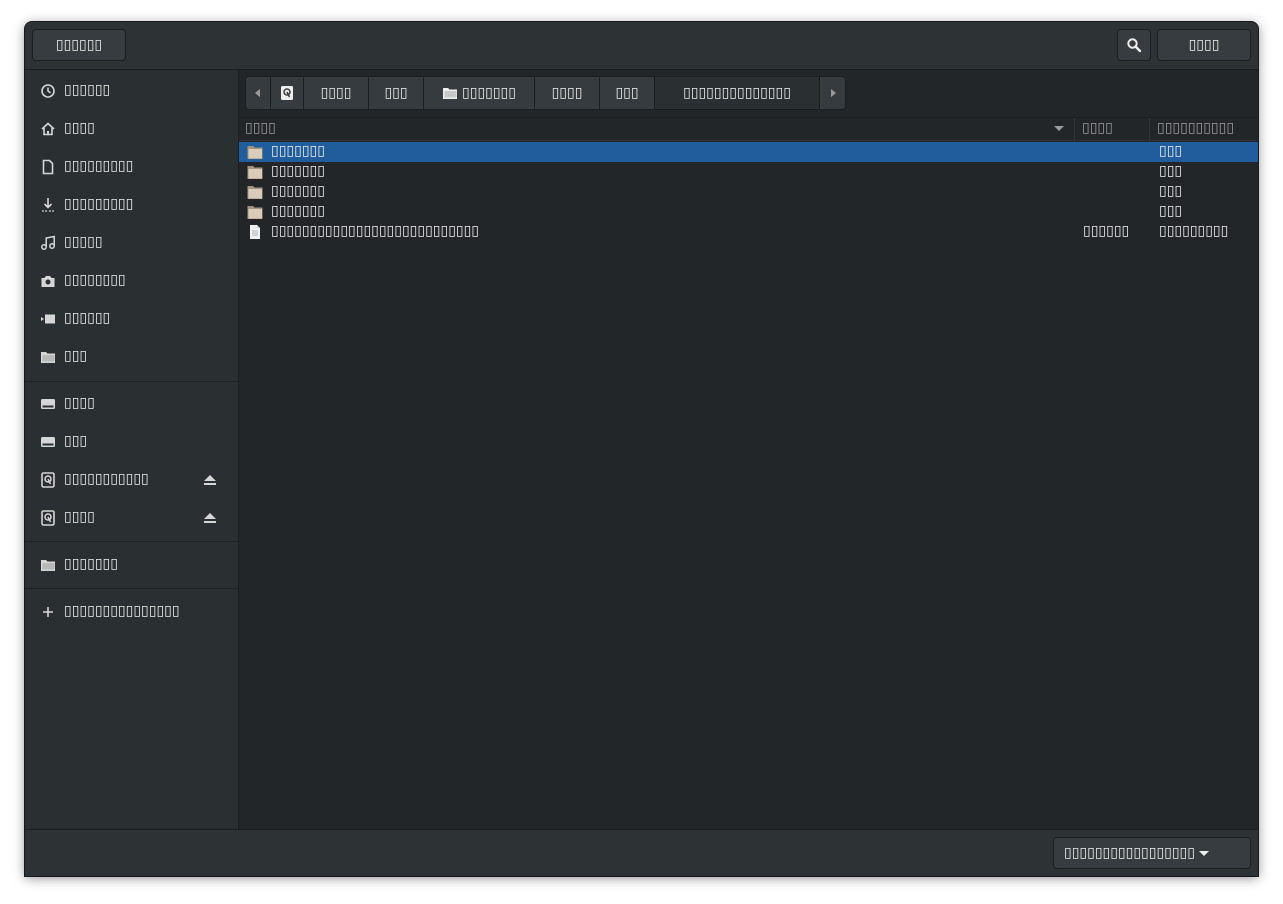 The height and width of the screenshot is (904, 1283). Describe the element at coordinates (375, 231) in the screenshot. I see `file-name: ▯▯▯▯▯▯▯▯▯▯▯▯▯▯▯▯▯▯▯▯▯▯▯▯▯▯▯` at that location.